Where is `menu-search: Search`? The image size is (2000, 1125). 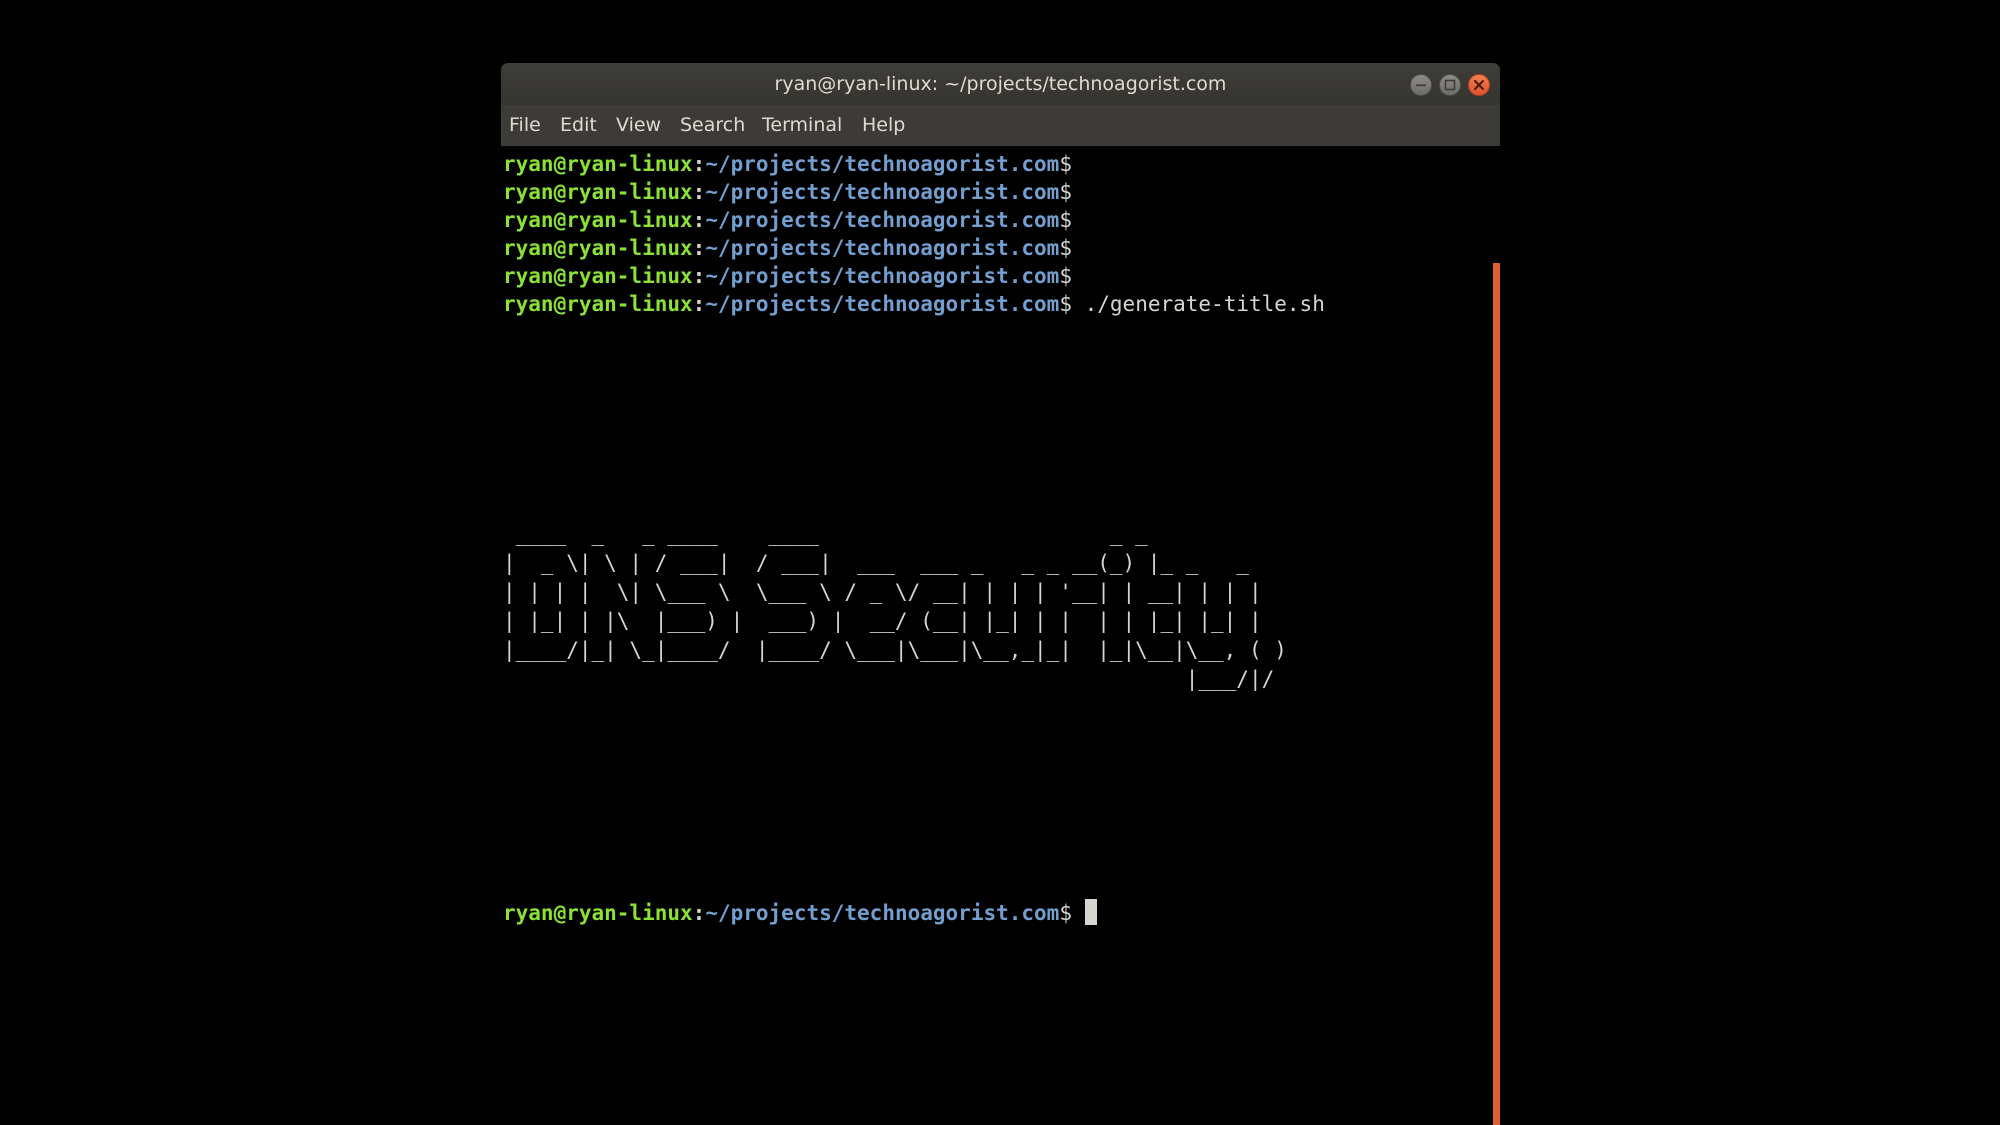 menu-search: Search is located at coordinates (712, 125).